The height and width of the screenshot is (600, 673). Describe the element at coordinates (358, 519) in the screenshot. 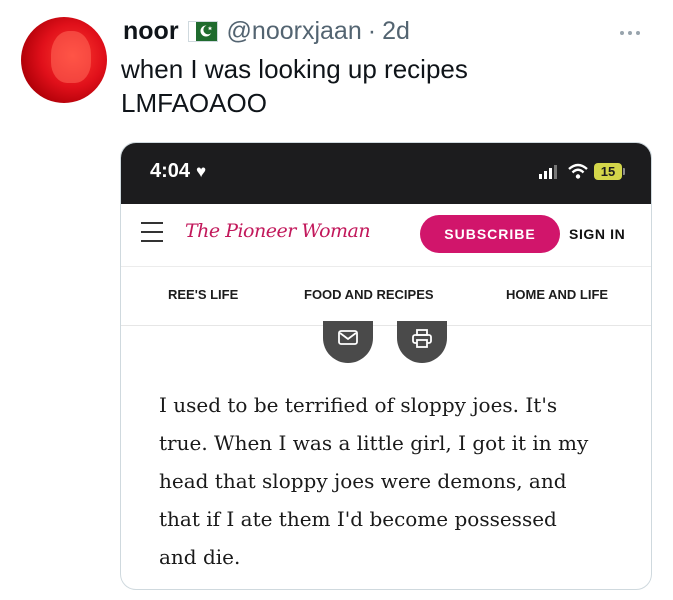

I see `article-line: that if I ate them I'd become possessed` at that location.